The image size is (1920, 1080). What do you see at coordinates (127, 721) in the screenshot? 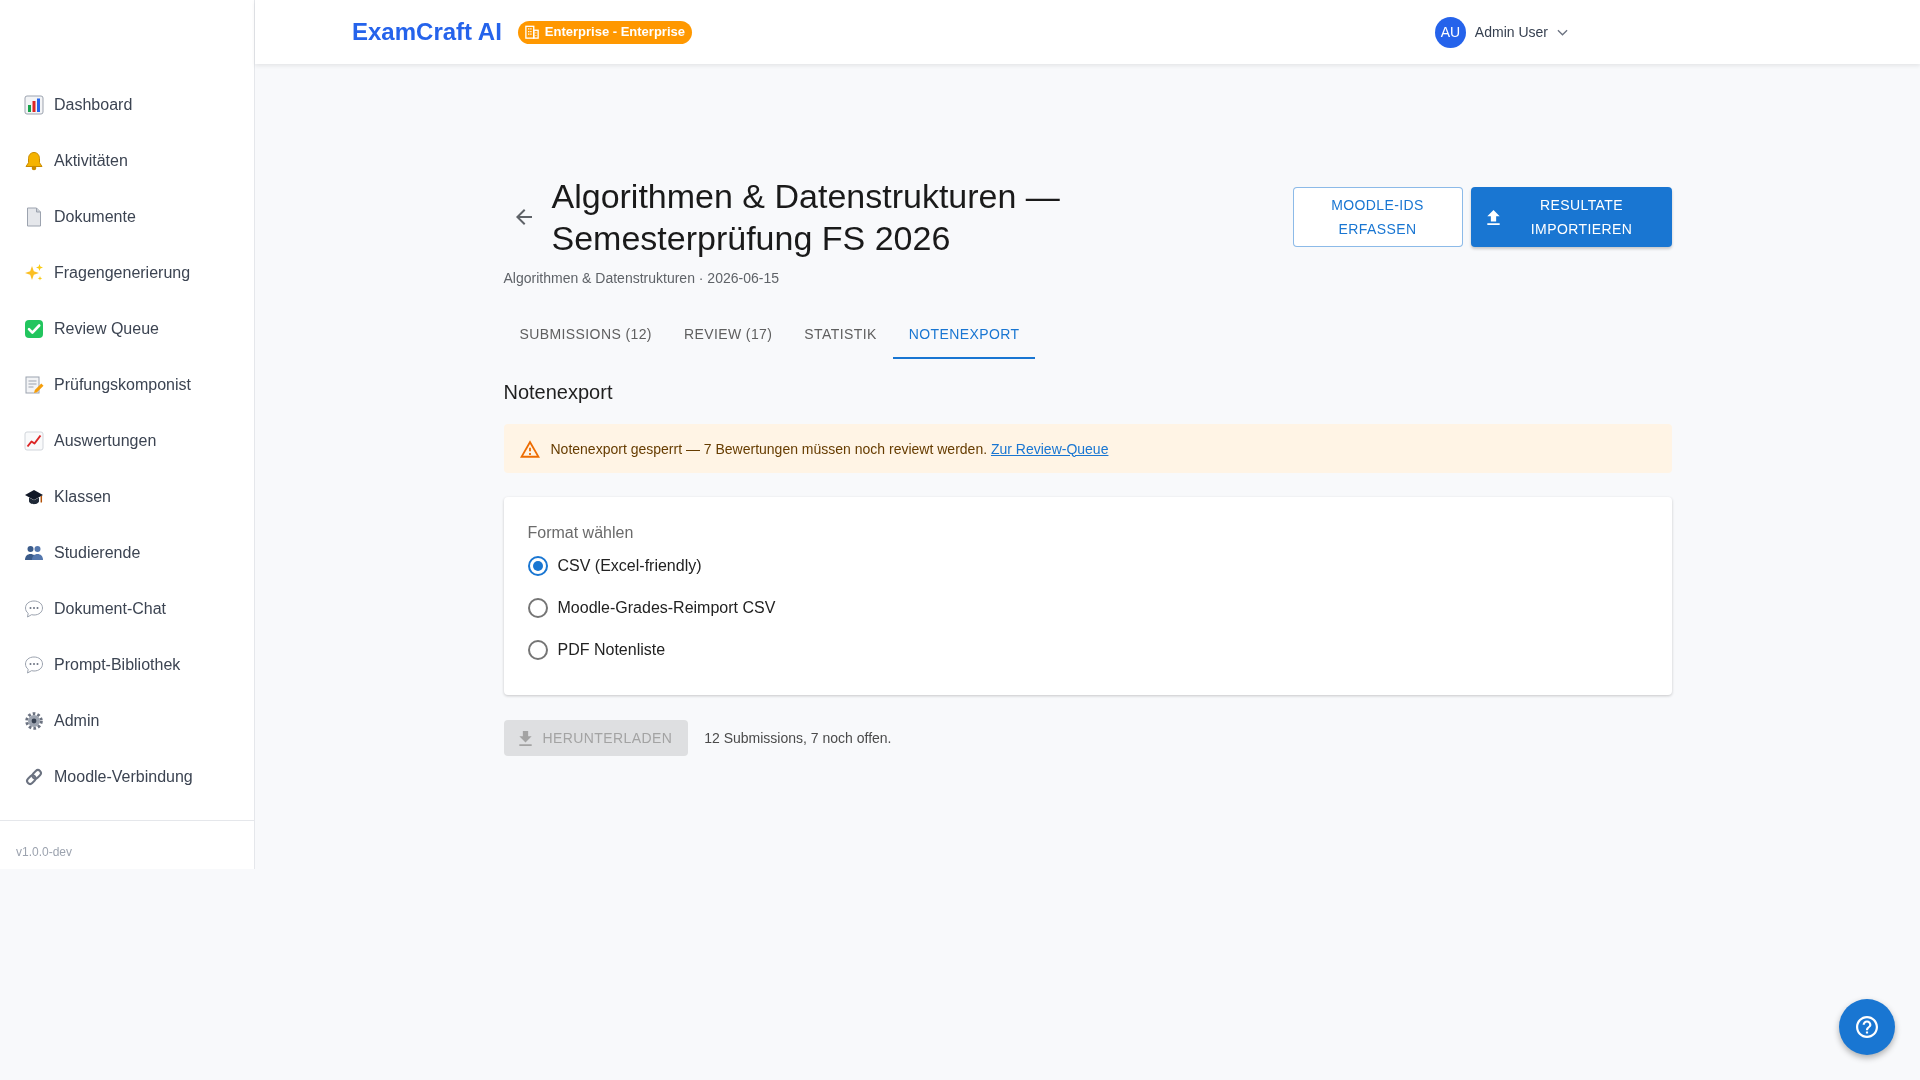
I see `sidebar-item: Admin` at bounding box center [127, 721].